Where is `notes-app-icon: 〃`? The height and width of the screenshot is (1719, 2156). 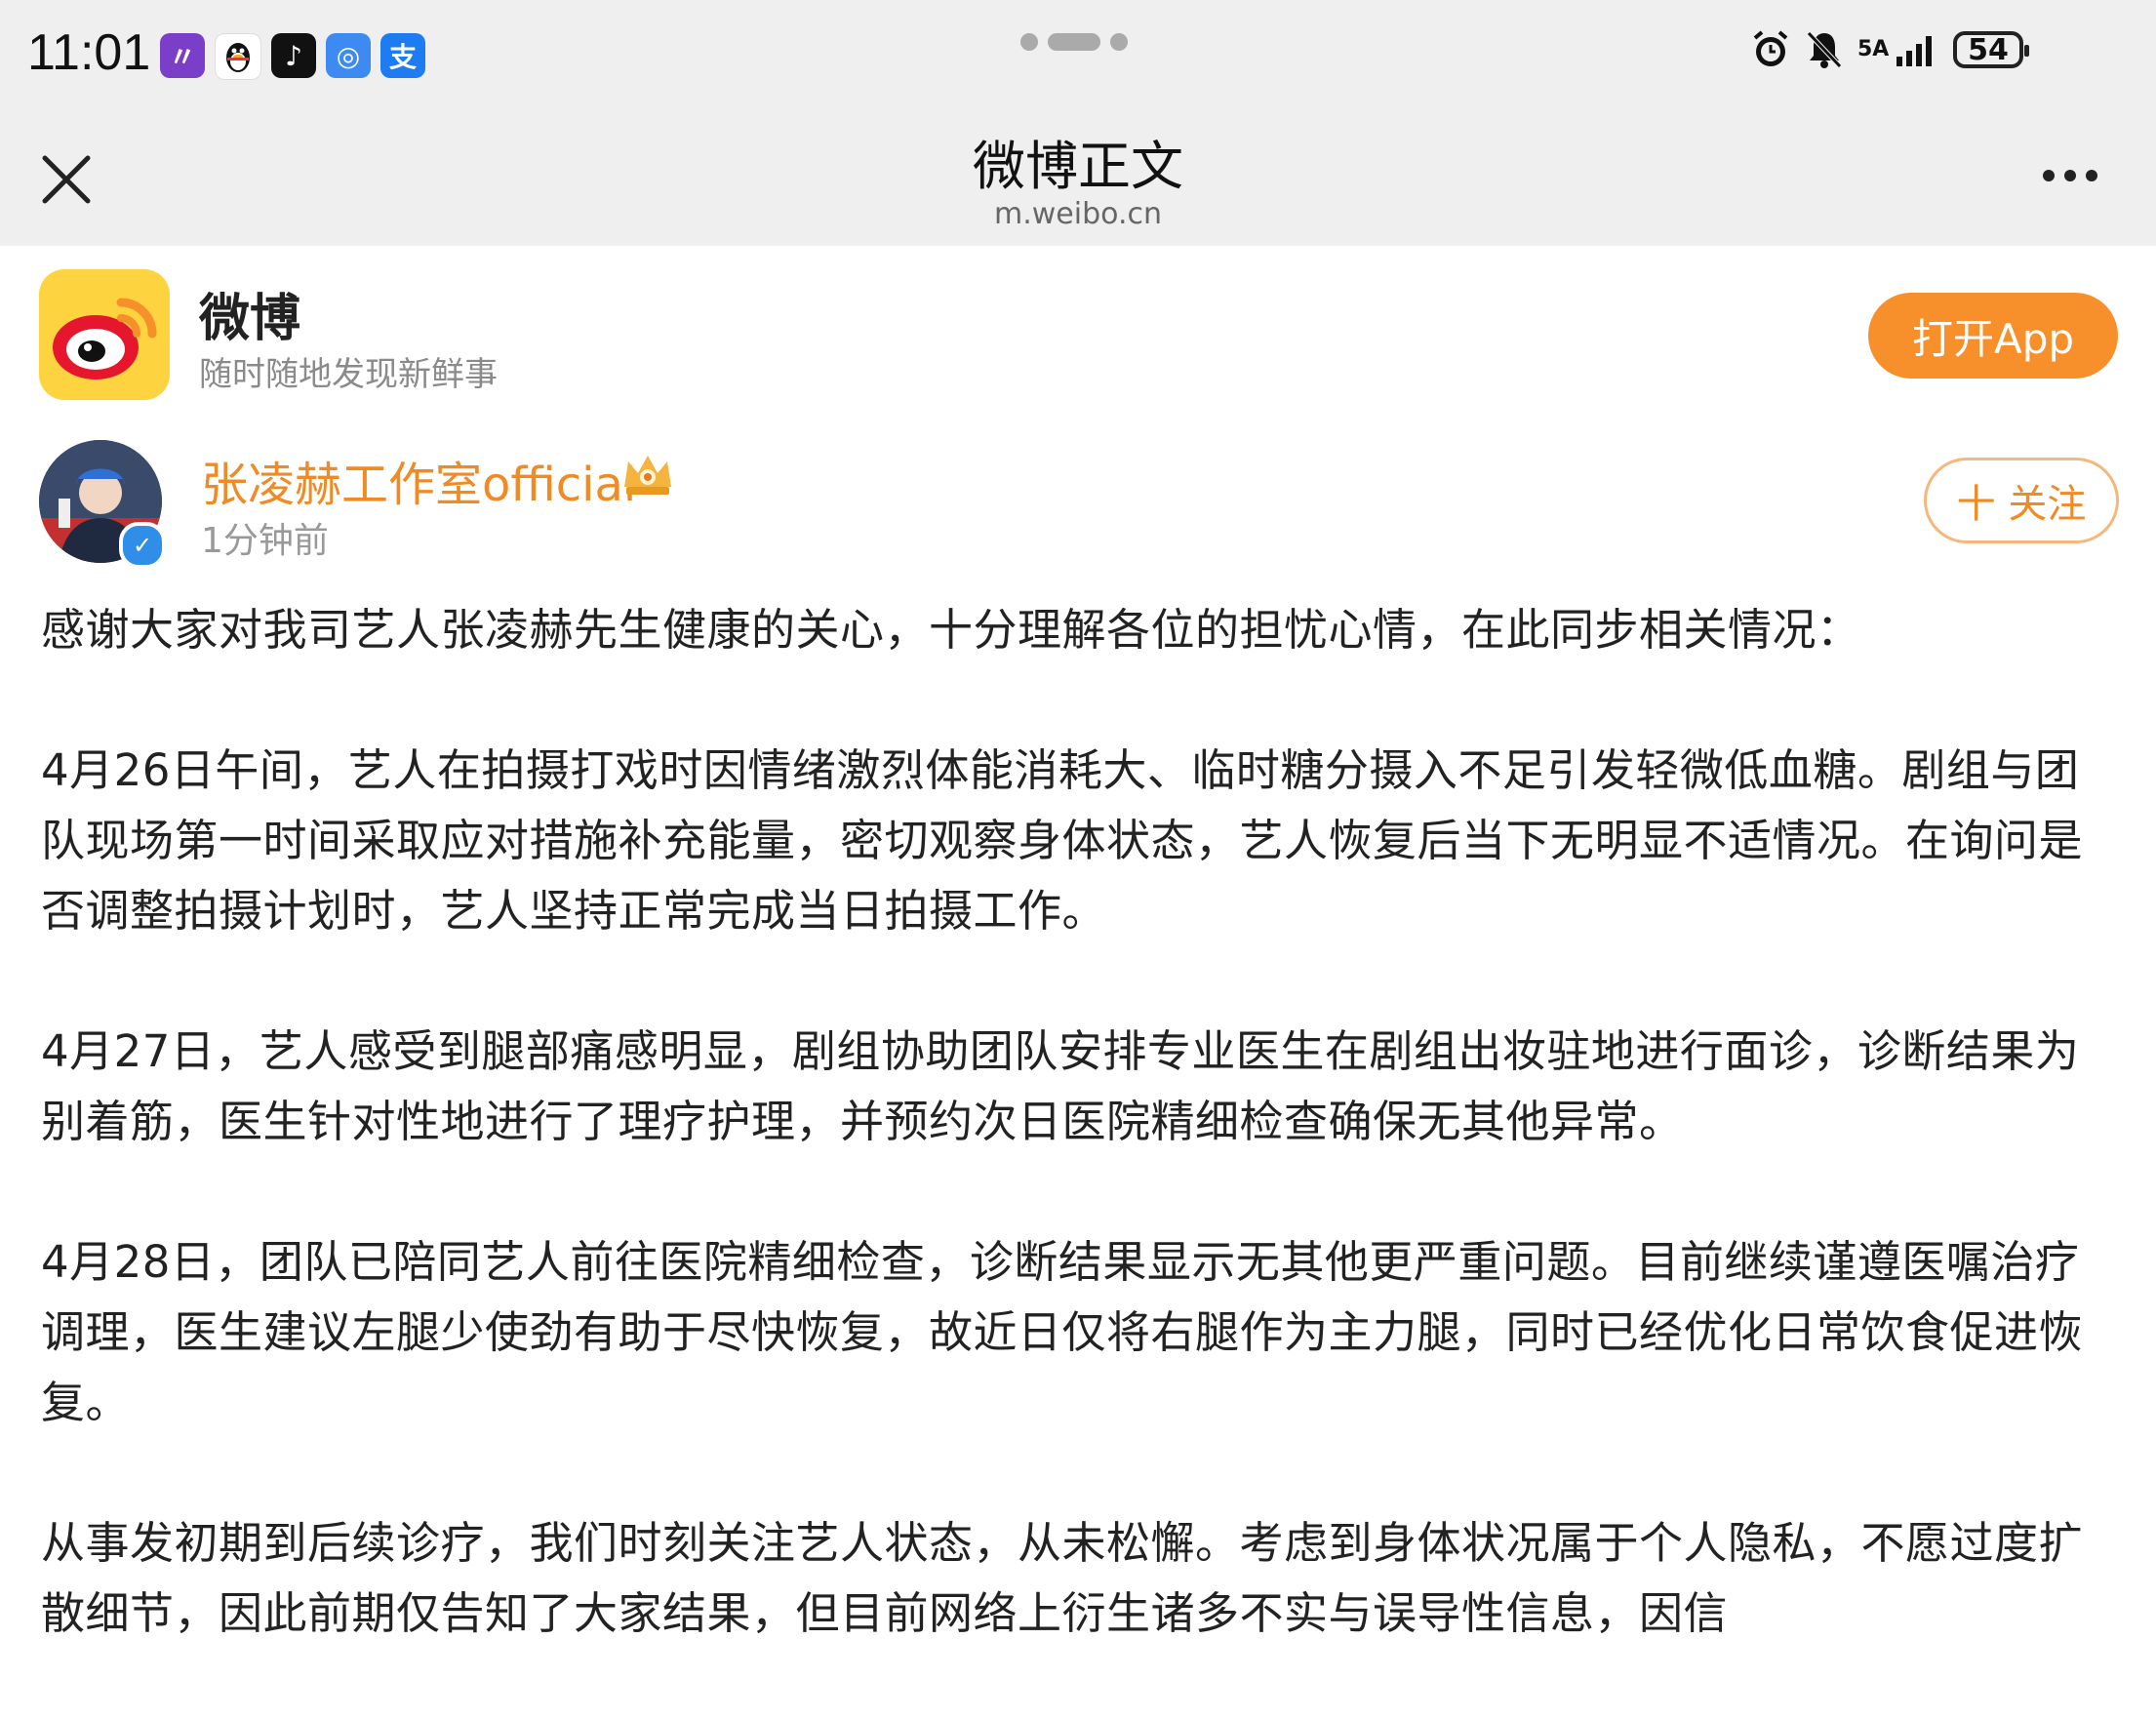 notes-app-icon: 〃 is located at coordinates (182, 55).